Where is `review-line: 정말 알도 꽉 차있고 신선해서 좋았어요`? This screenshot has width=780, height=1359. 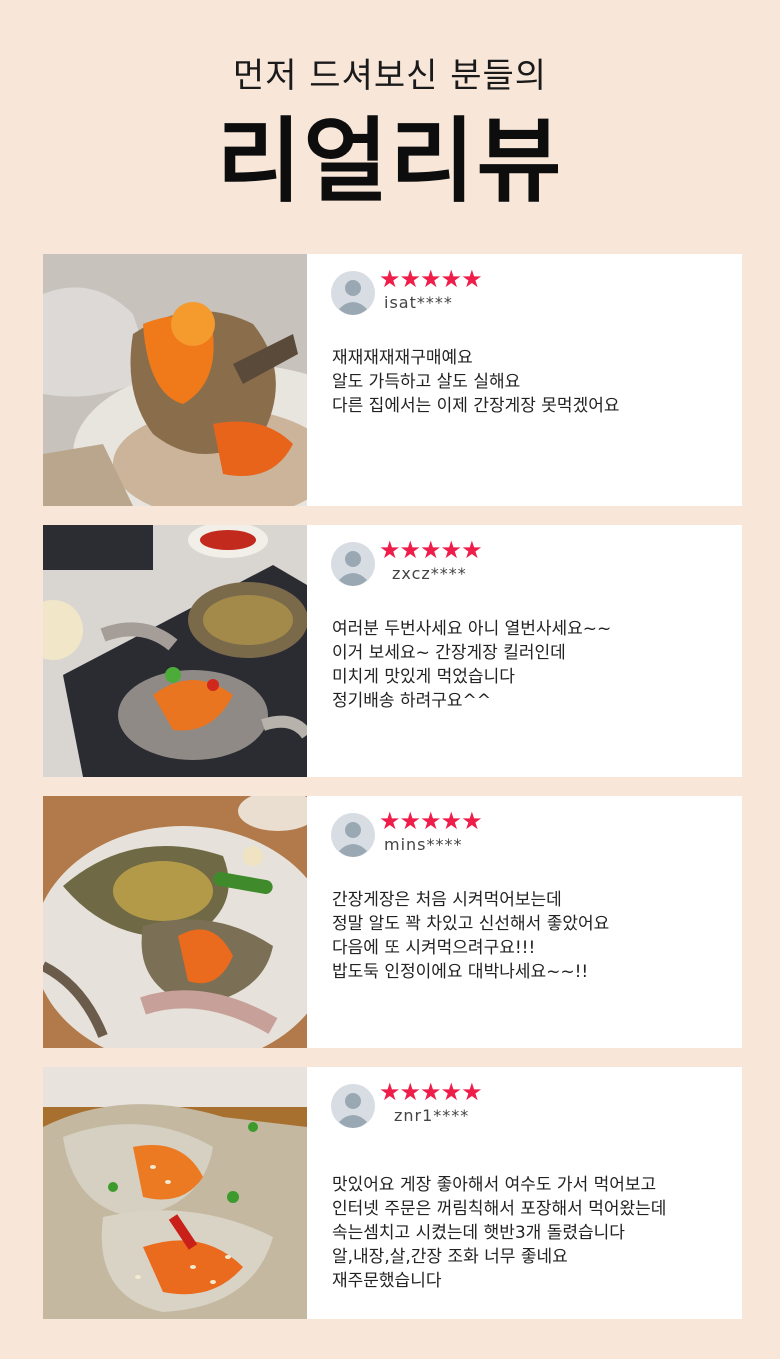
review-line: 정말 알도 꽉 차있고 신선해서 좋았어요 is located at coordinates (471, 924).